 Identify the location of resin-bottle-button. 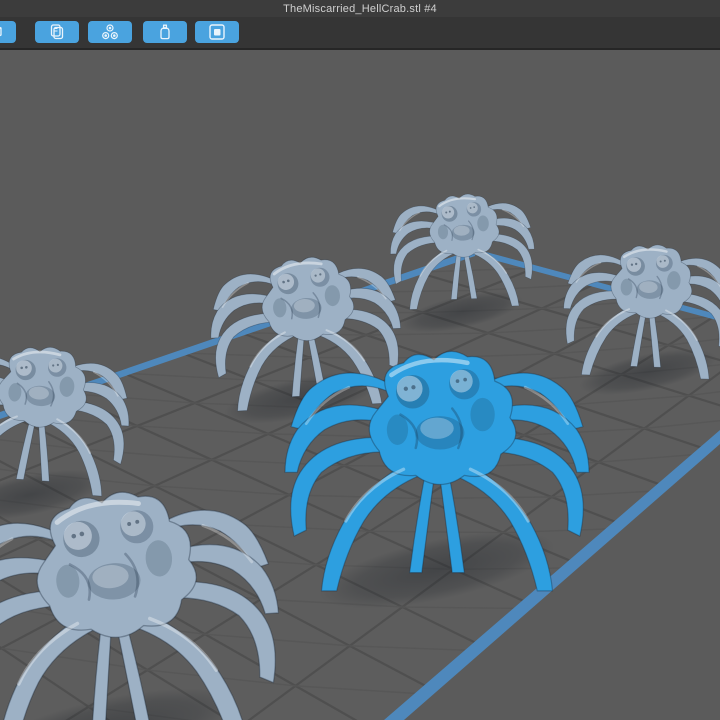
(165, 32).